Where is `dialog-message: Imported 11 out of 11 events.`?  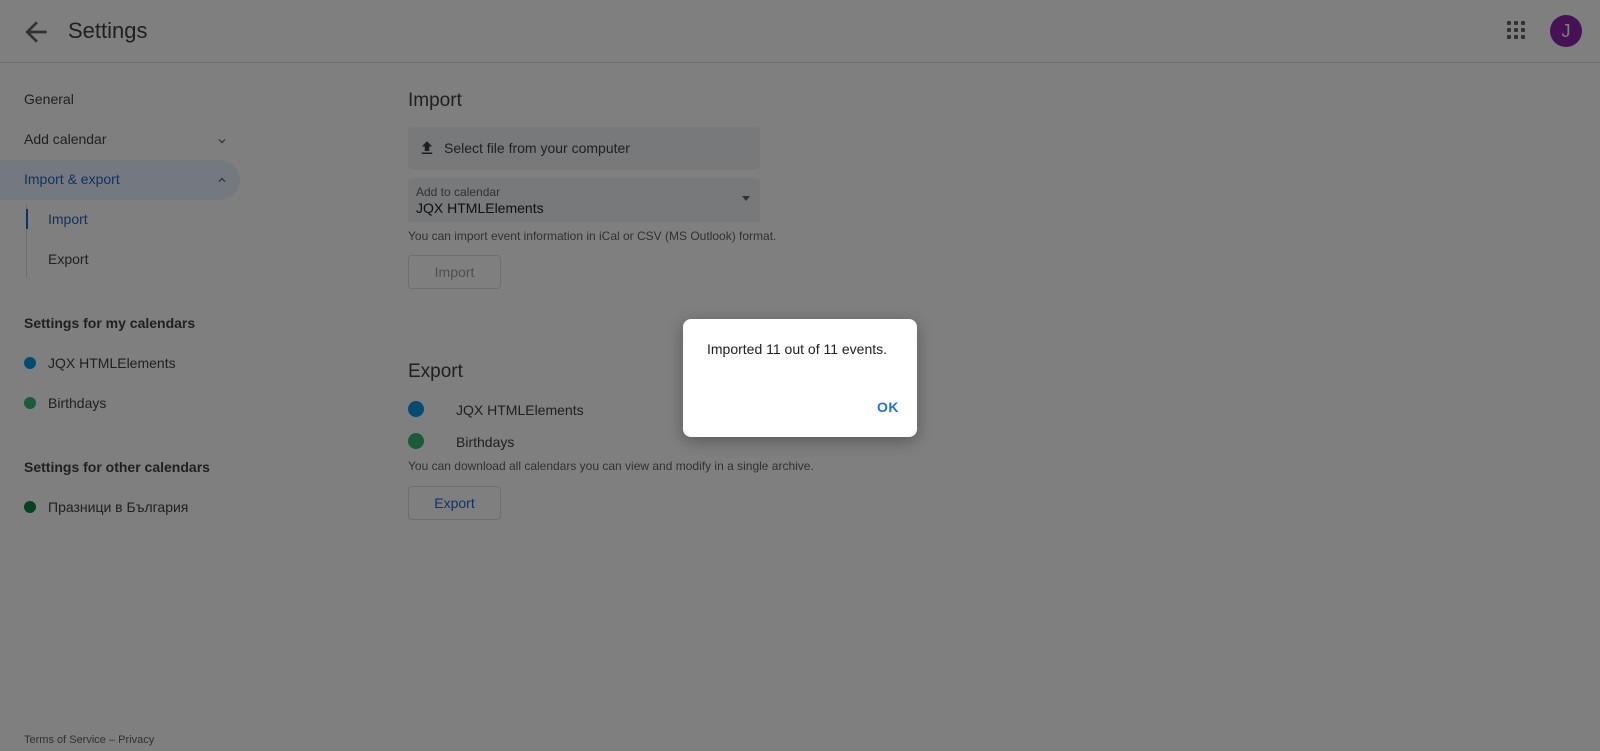 dialog-message: Imported 11 out of 11 events. is located at coordinates (797, 349).